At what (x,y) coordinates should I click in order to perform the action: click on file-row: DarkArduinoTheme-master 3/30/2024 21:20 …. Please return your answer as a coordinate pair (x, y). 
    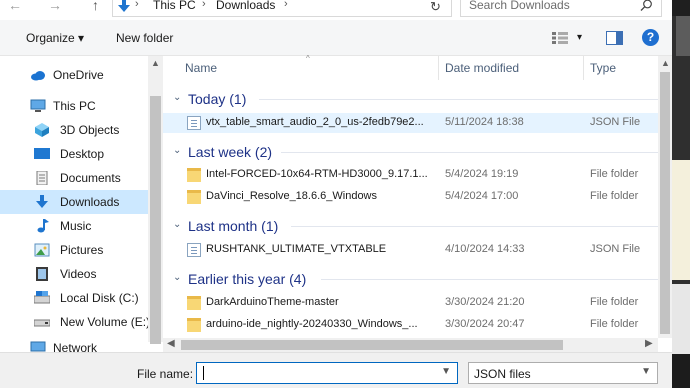
    Looking at the image, I should click on (410, 303).